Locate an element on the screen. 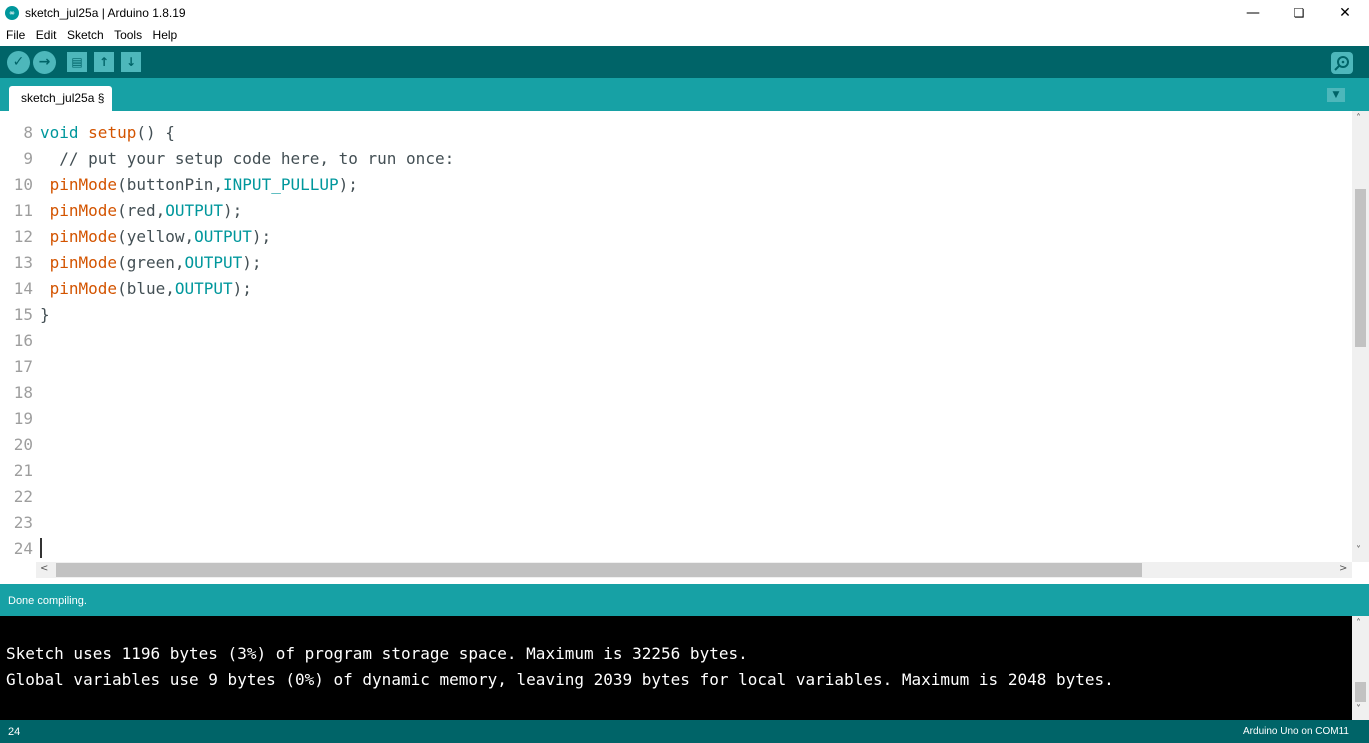 The image size is (1369, 743). line-number: 15 is located at coordinates (23, 314).